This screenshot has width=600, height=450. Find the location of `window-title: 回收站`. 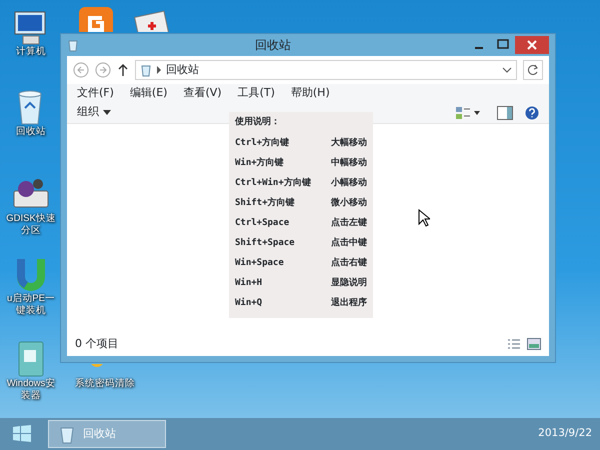

window-title: 回收站 is located at coordinates (273, 45).